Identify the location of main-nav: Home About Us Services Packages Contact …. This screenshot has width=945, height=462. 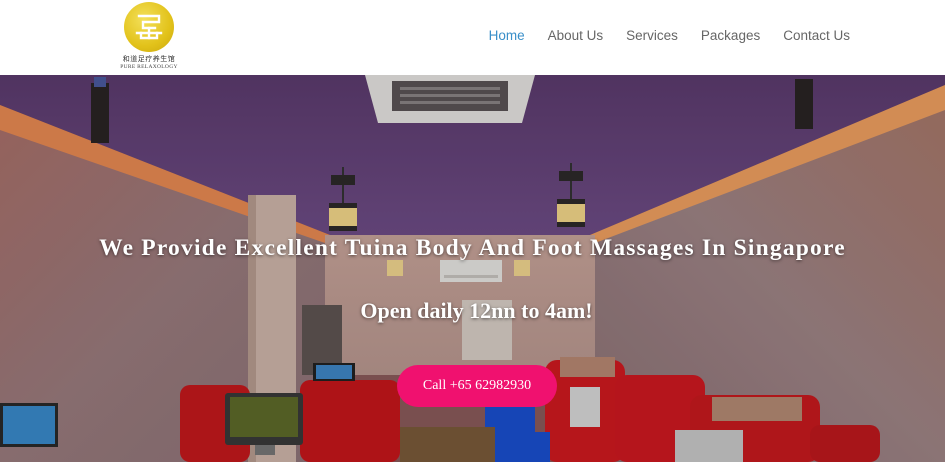
(658, 35).